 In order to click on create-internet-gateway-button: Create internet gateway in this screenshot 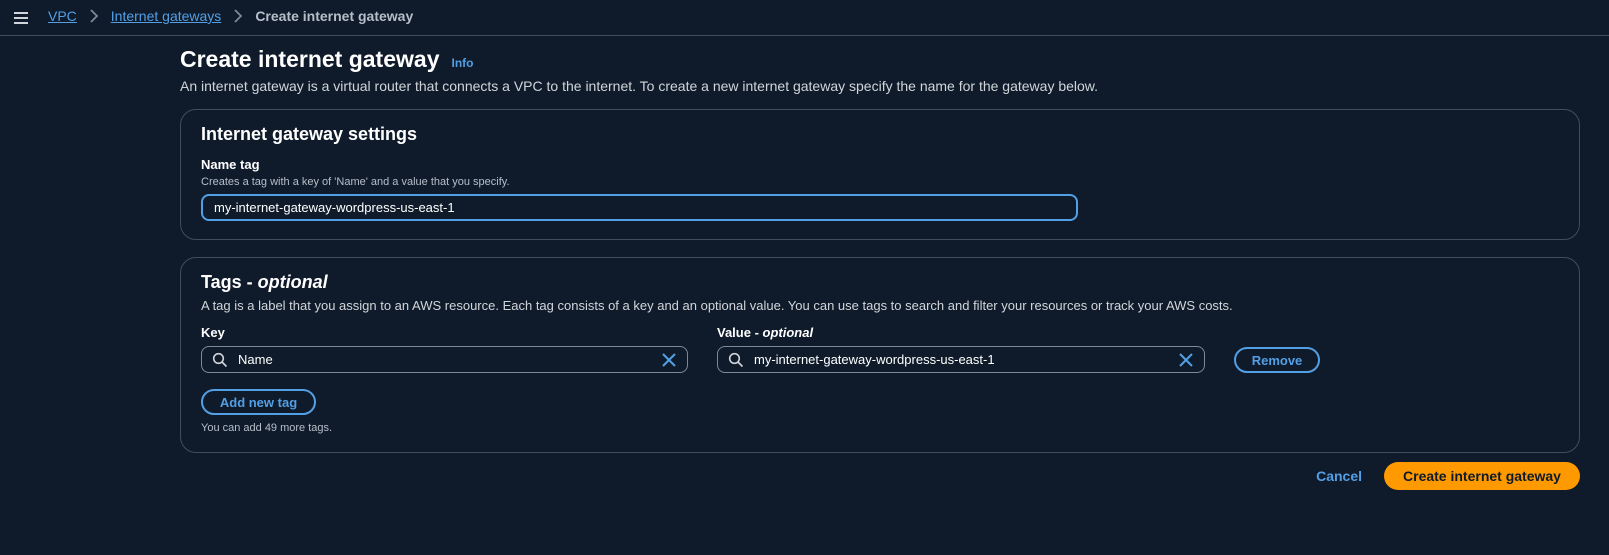, I will do `click(1482, 476)`.